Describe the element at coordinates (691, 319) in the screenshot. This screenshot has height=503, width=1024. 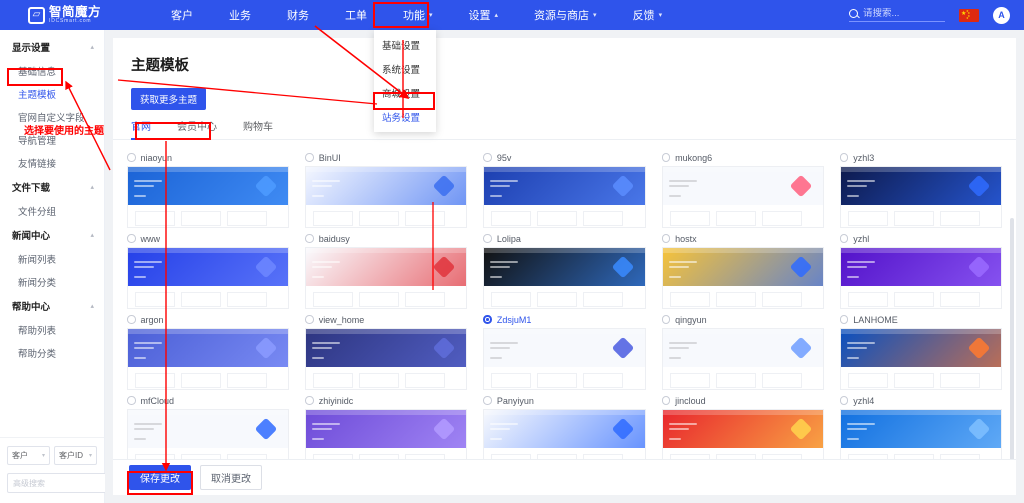
I see `theme-name-label: qingyun` at that location.